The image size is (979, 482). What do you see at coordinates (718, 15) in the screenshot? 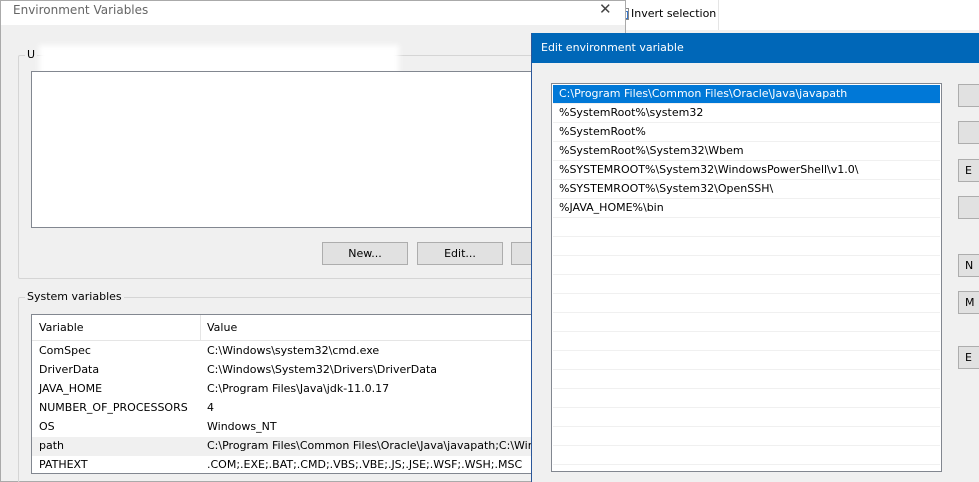
I see `toolbar-divider` at bounding box center [718, 15].